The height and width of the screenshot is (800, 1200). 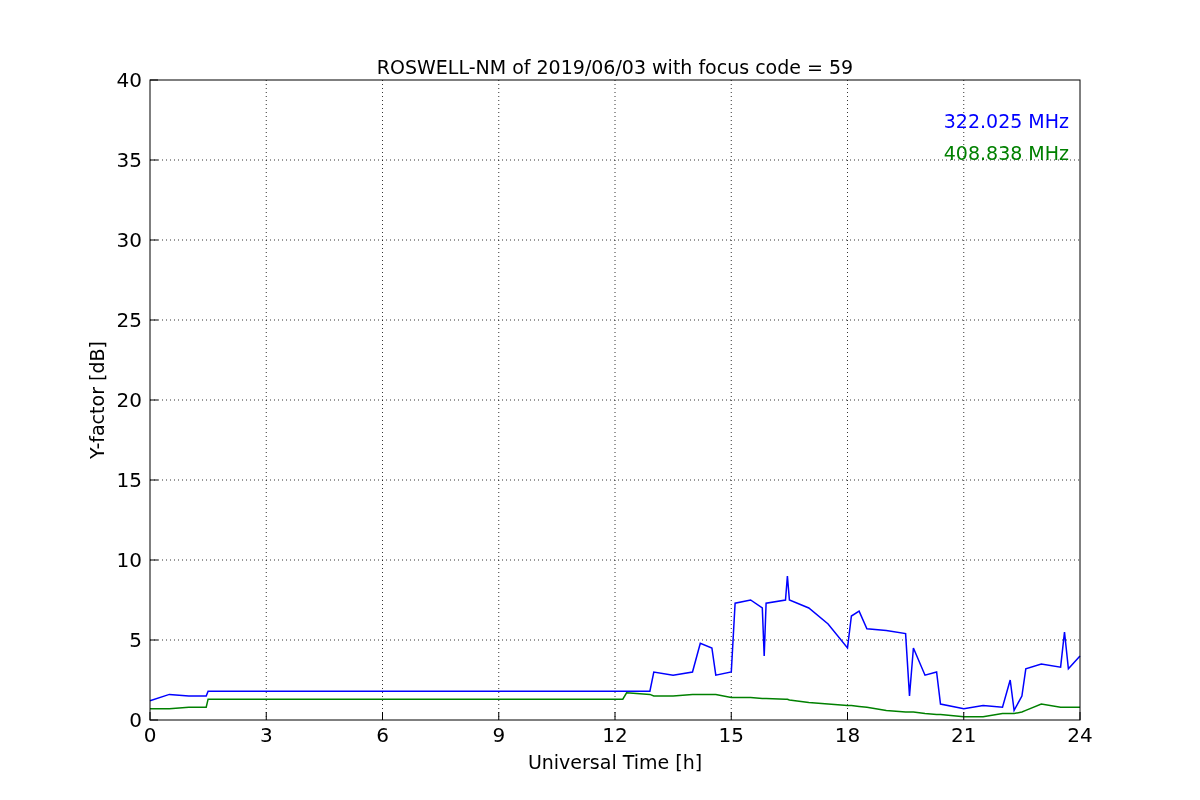 I want to click on y-tick-label: 25, so click(x=129, y=320).